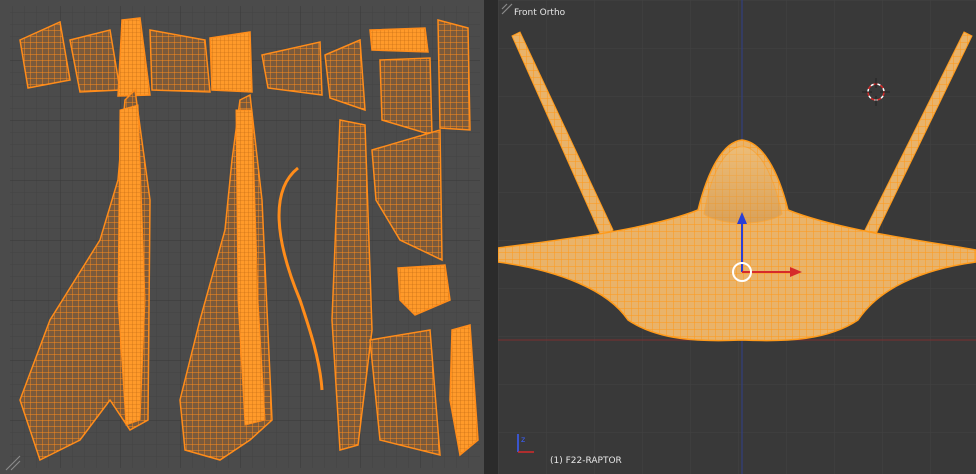 The width and height of the screenshot is (976, 474). Describe the element at coordinates (586, 461) in the screenshot. I see `active-object-label: (1) F22-RAPTOR` at that location.